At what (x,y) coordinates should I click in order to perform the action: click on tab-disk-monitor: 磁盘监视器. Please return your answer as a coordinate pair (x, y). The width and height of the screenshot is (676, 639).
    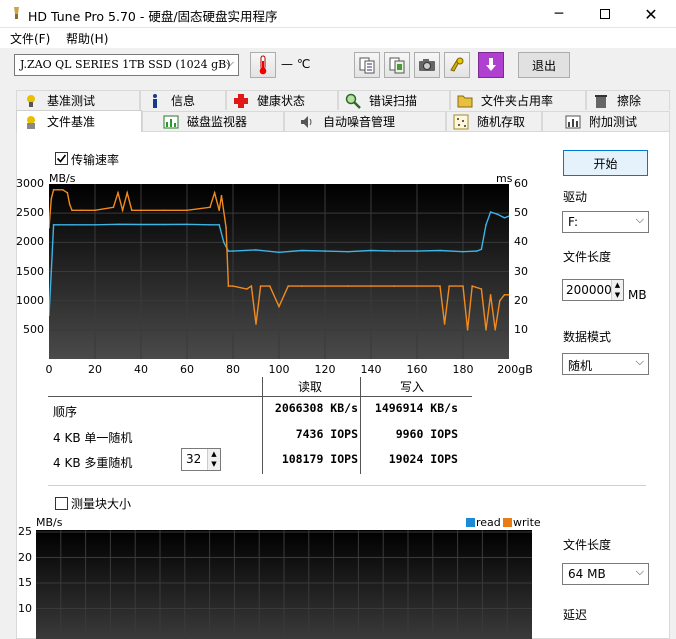
    Looking at the image, I should click on (213, 121).